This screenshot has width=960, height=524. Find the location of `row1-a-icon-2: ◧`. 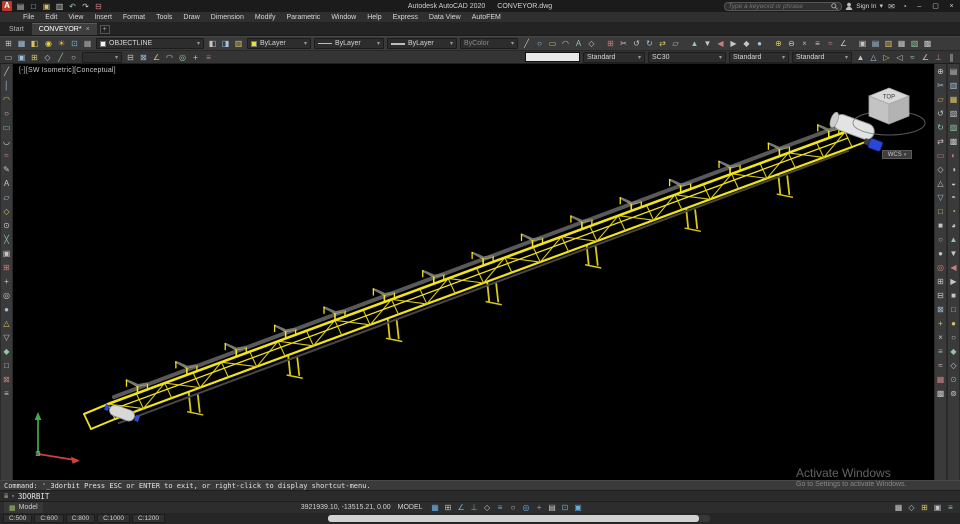

row1-a-icon-2: ◧ is located at coordinates (34, 43).